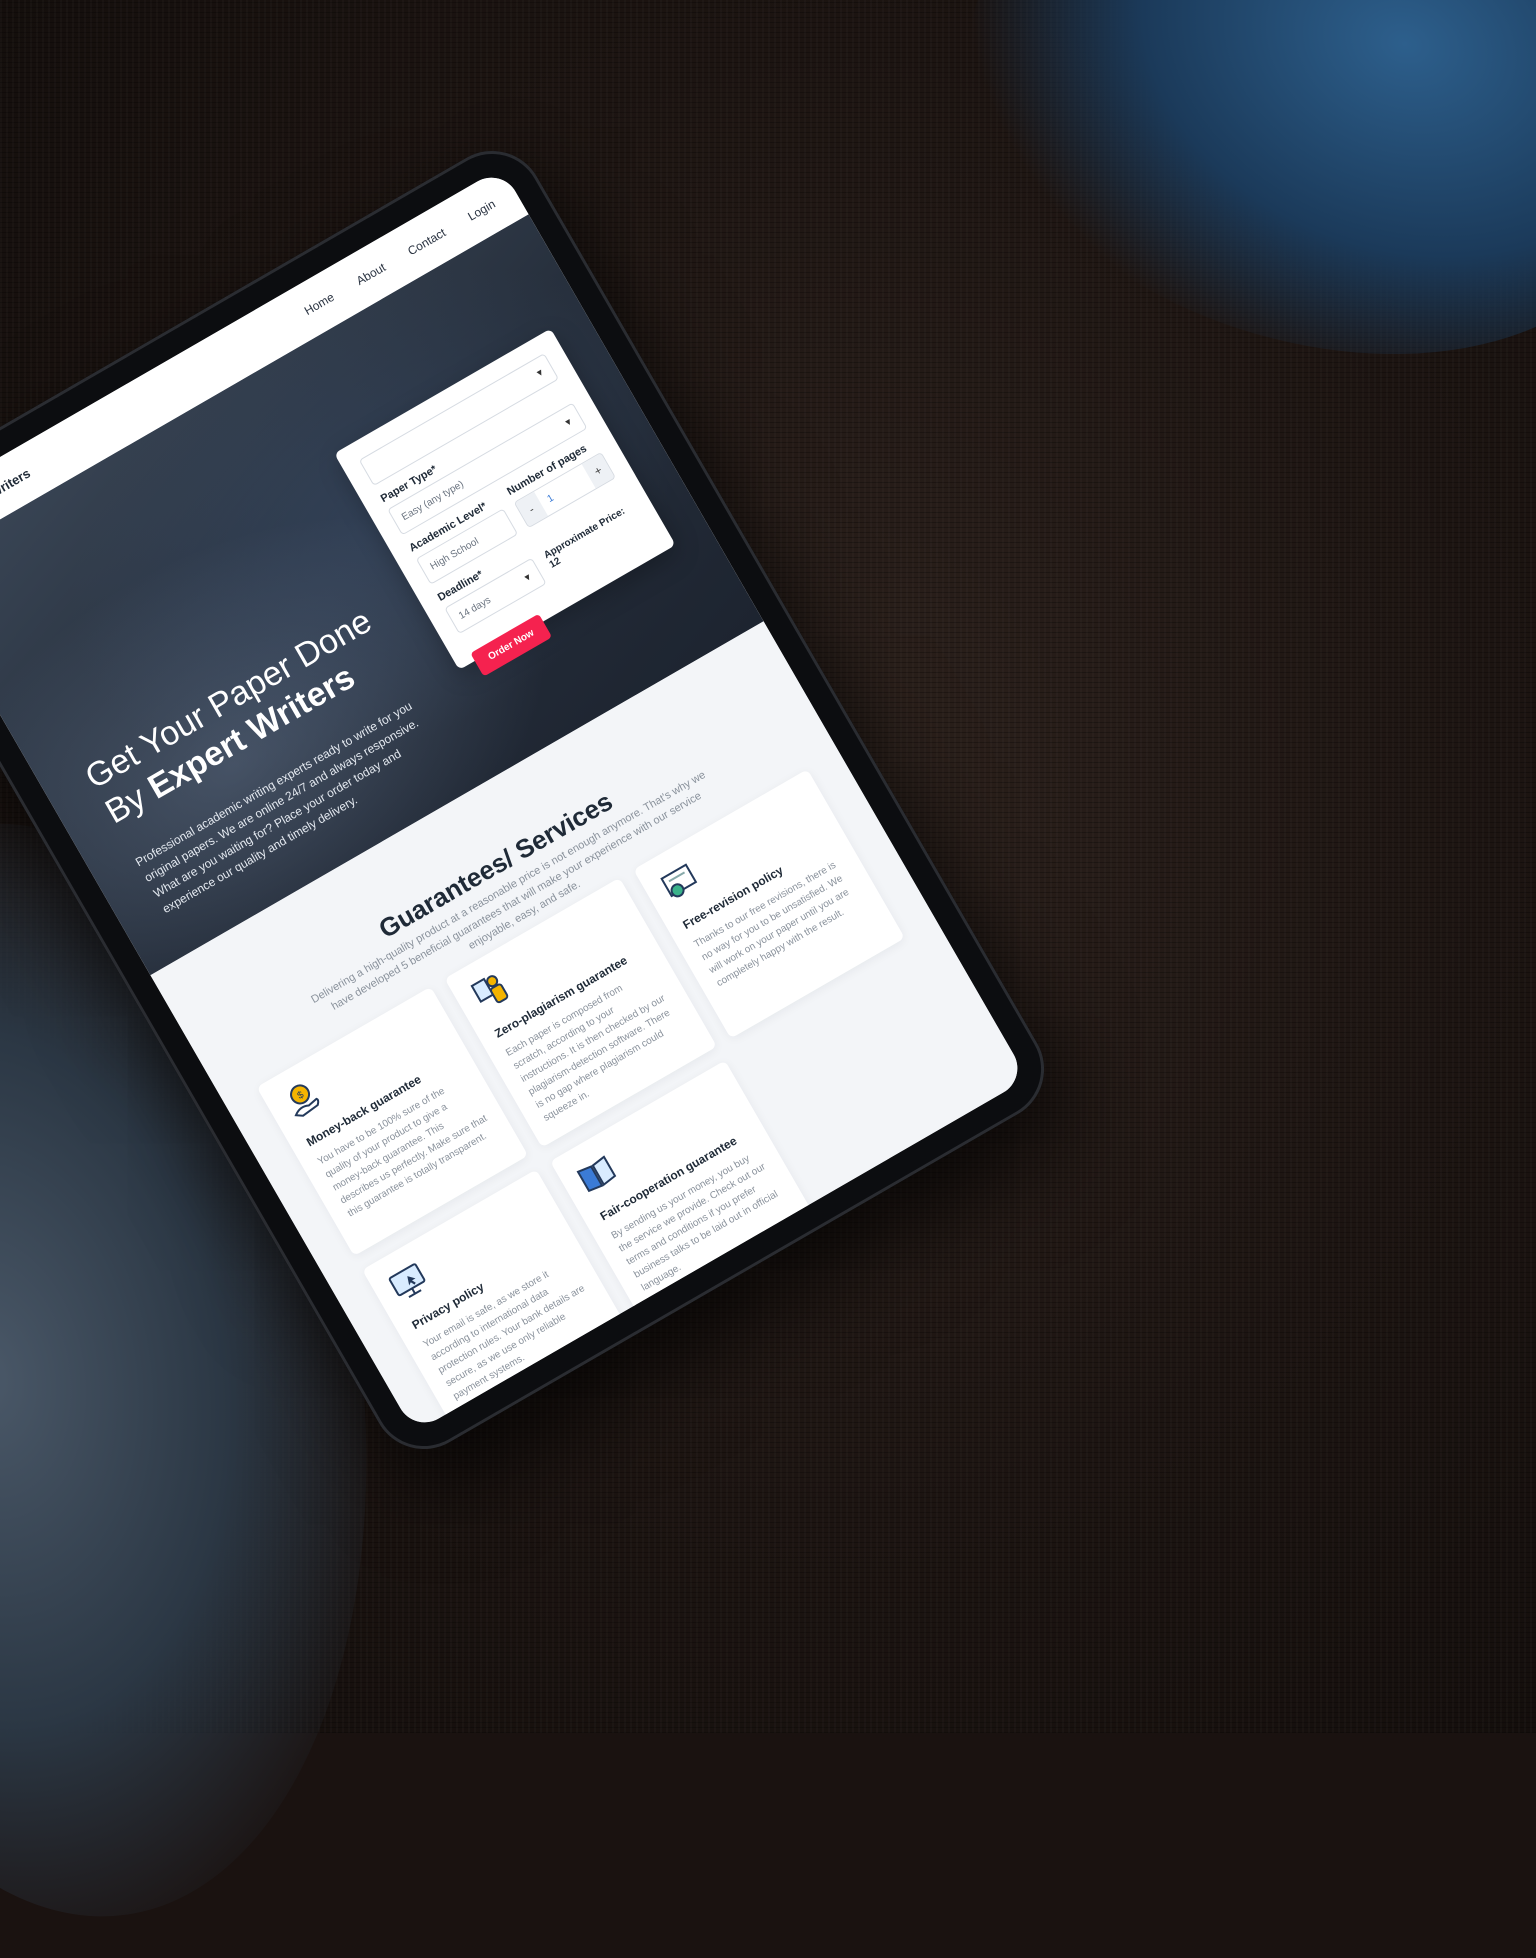  Describe the element at coordinates (481, 210) in the screenshot. I see `nav-login: Login` at that location.